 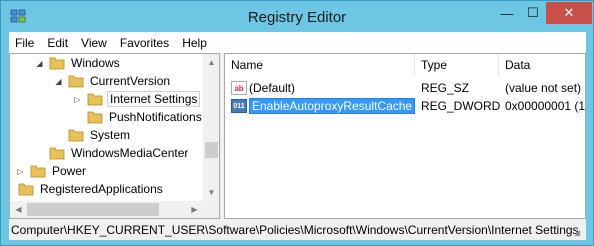 What do you see at coordinates (239, 88) in the screenshot?
I see `string-value-icon: ab` at bounding box center [239, 88].